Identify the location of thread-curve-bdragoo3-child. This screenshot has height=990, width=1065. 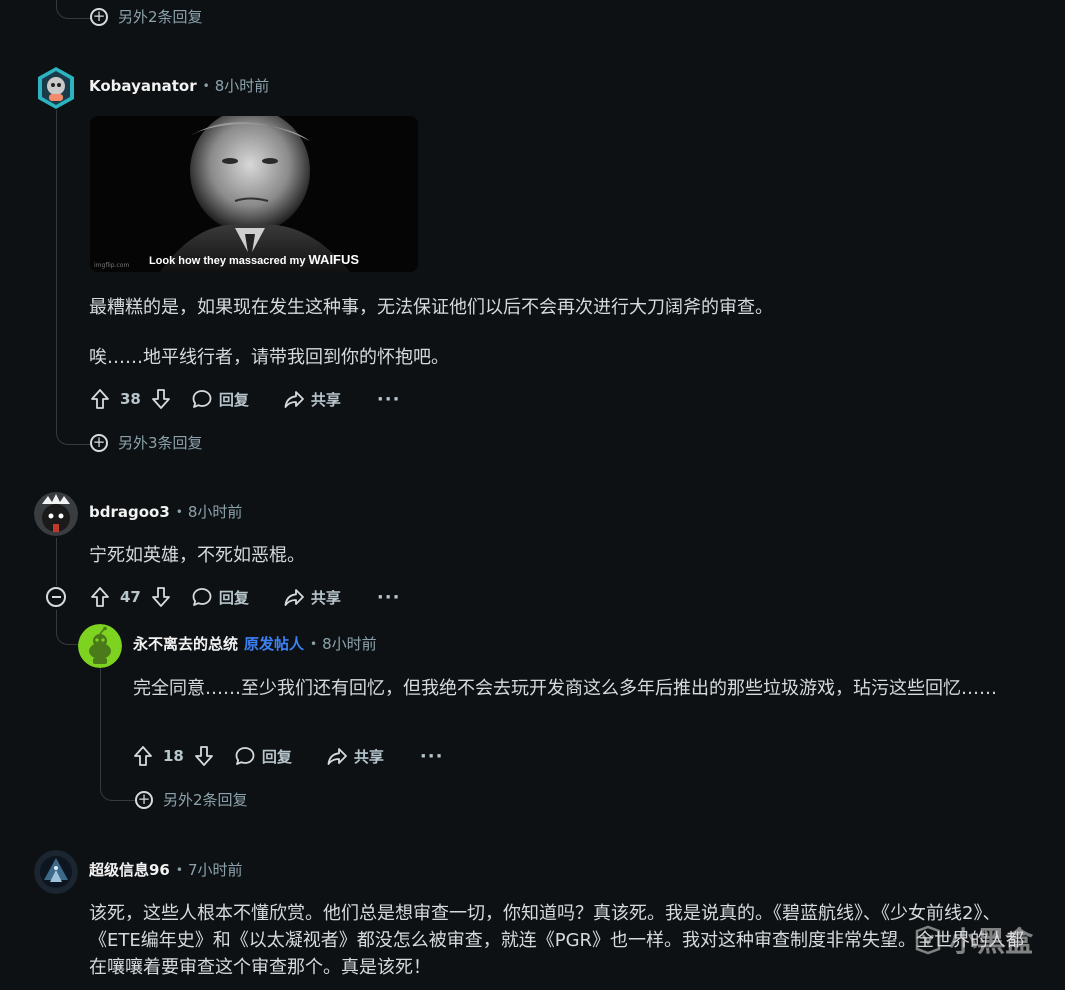
(67, 627).